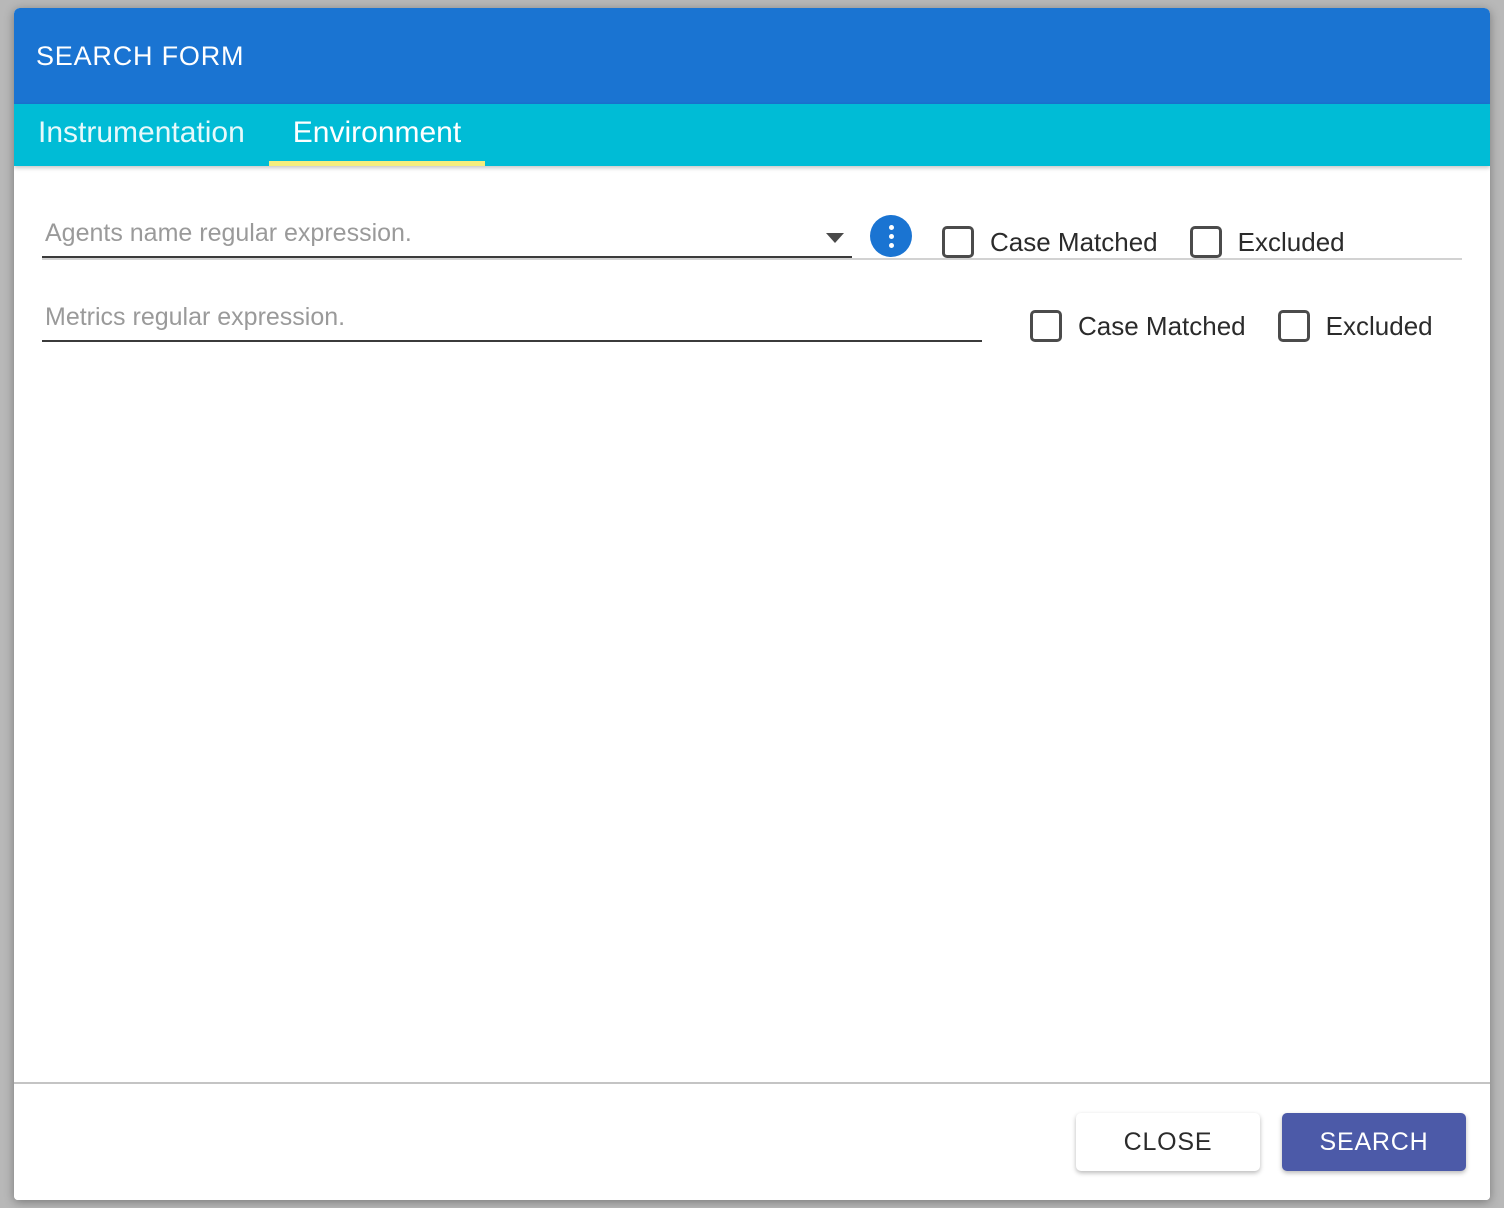 The width and height of the screenshot is (1504, 1208). Describe the element at coordinates (1205, 242) in the screenshot. I see `agents-excluded-checkbox` at that location.